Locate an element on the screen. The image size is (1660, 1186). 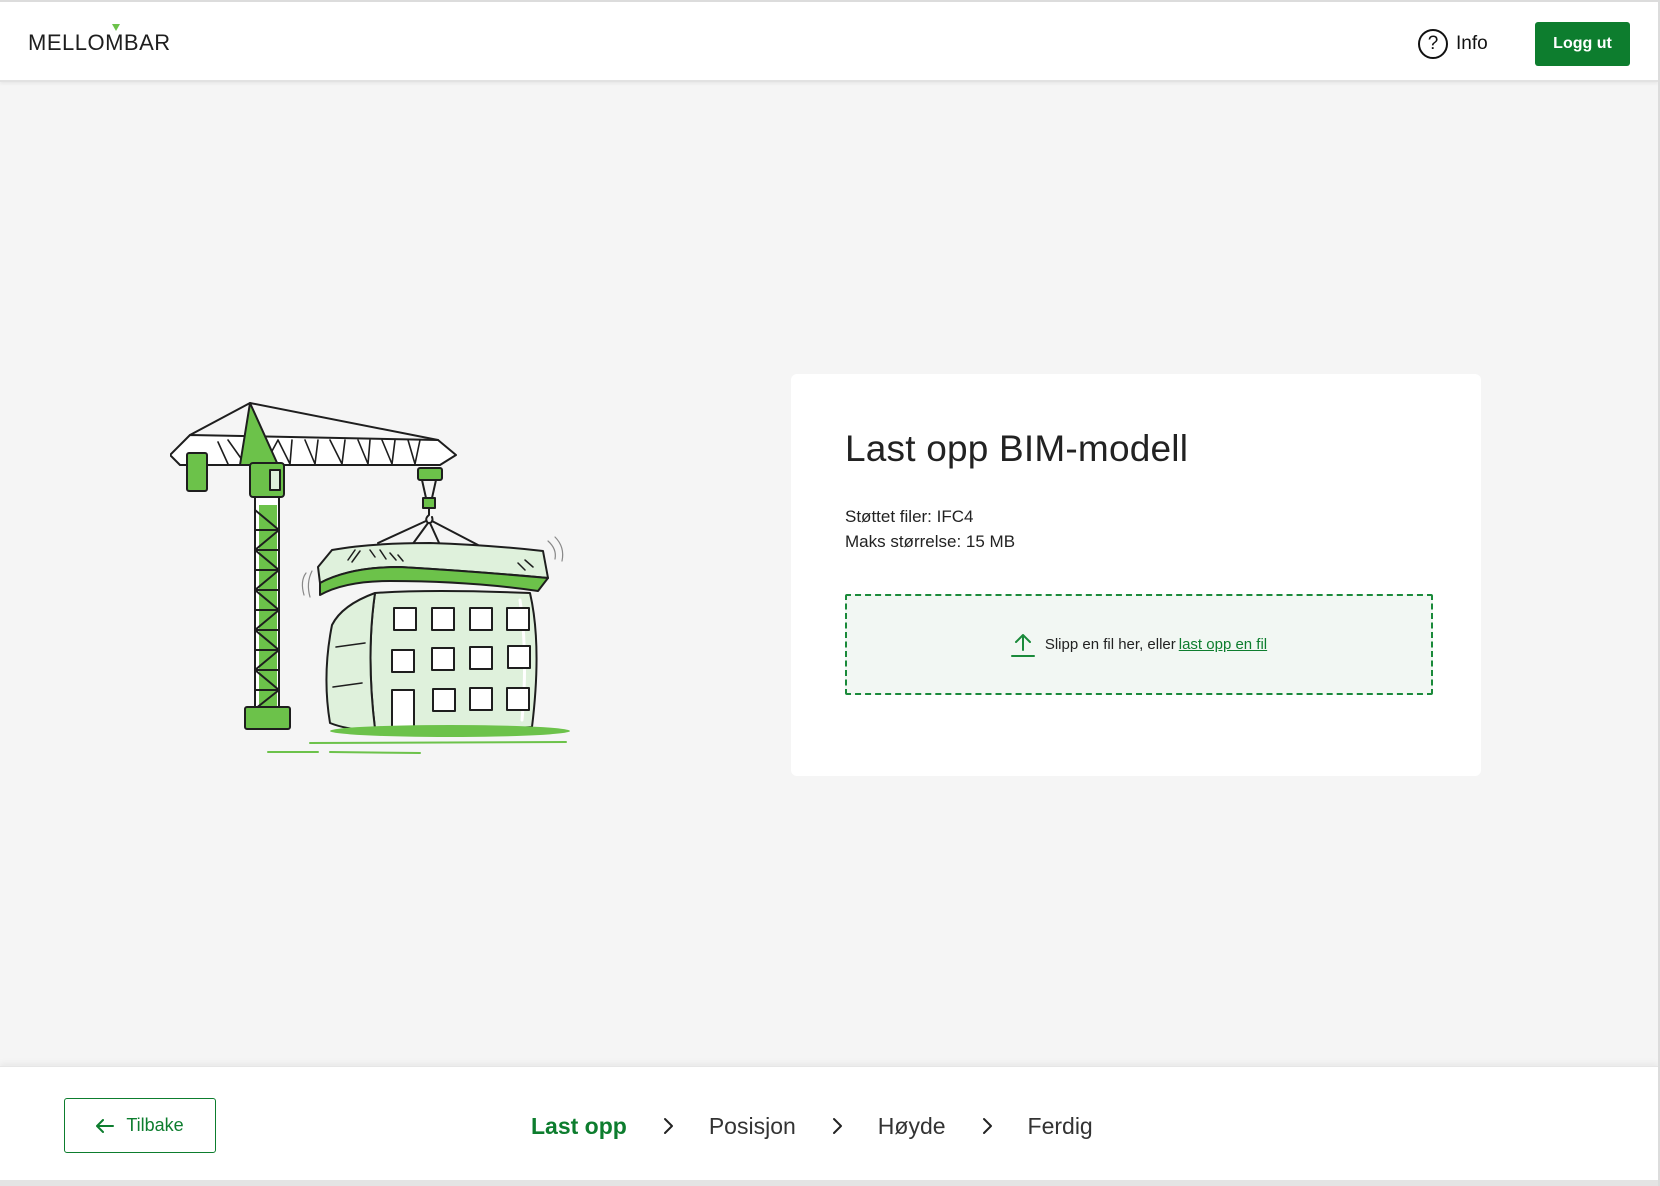
step-hoyde: Høyde is located at coordinates (912, 1126).